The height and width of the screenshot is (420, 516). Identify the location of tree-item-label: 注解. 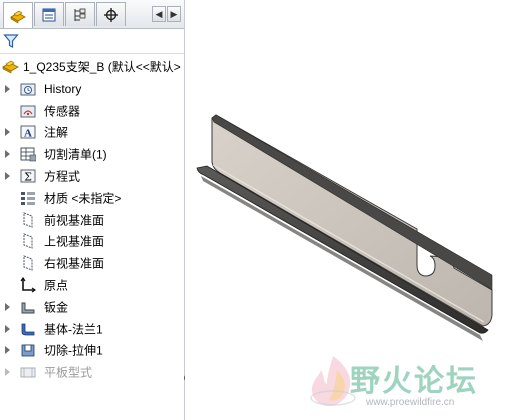
(56, 132).